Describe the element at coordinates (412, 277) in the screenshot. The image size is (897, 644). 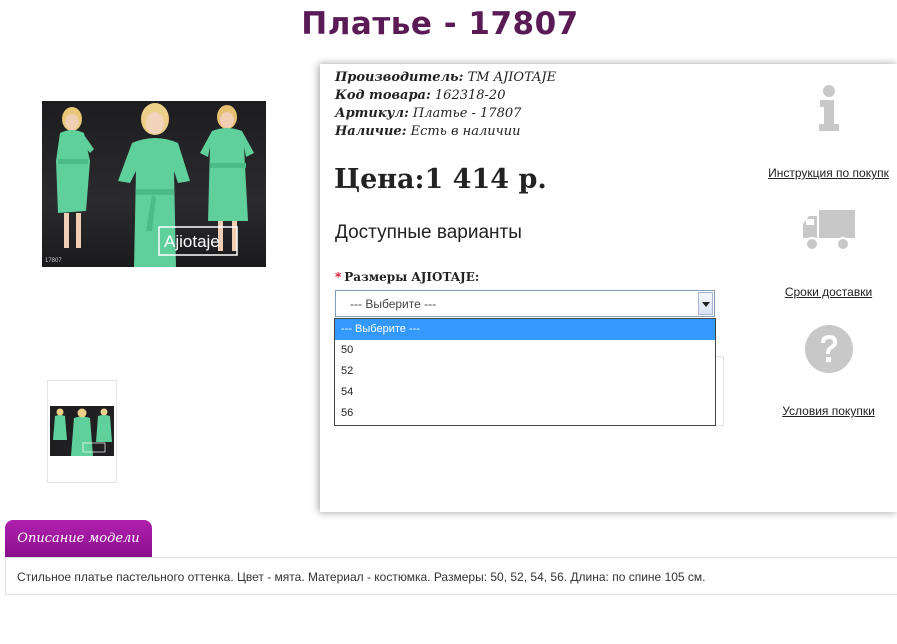
I see `size-label-text: Размеры AJIOTAJE:` at that location.